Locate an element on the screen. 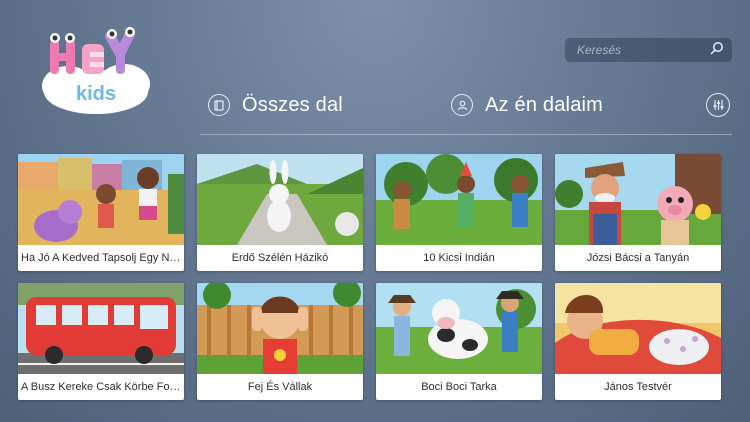  song-card: Józsi Bácsi a Tanyán is located at coordinates (638, 212).